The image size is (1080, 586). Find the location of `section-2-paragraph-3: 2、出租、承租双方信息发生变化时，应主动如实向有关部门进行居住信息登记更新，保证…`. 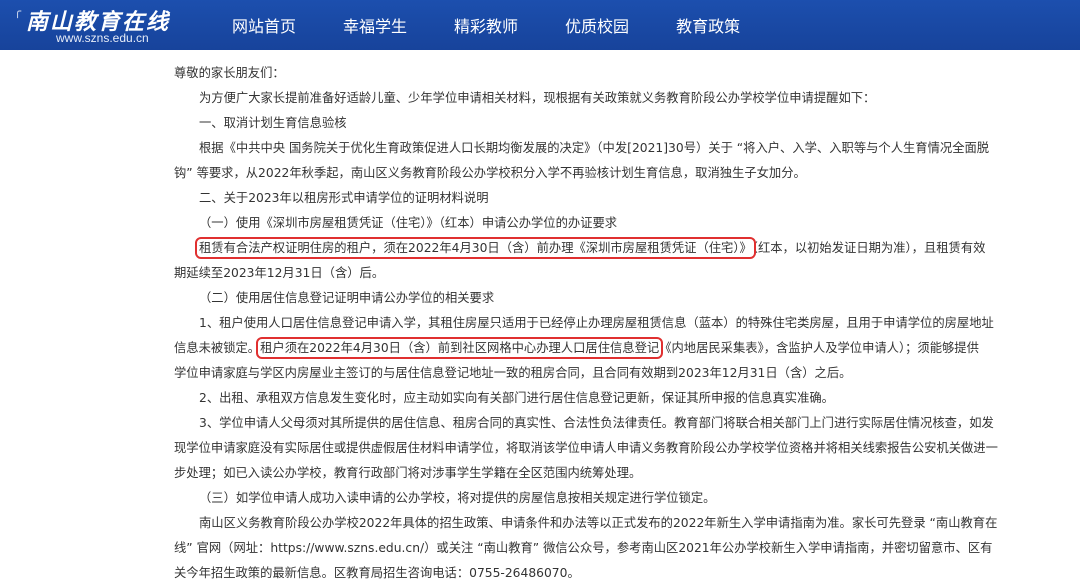

section-2-paragraph-3: 2、出租、承租双方信息发生变化时，应主动如实向有关部门进行居住信息登记更新，保证… is located at coordinates (516, 398).